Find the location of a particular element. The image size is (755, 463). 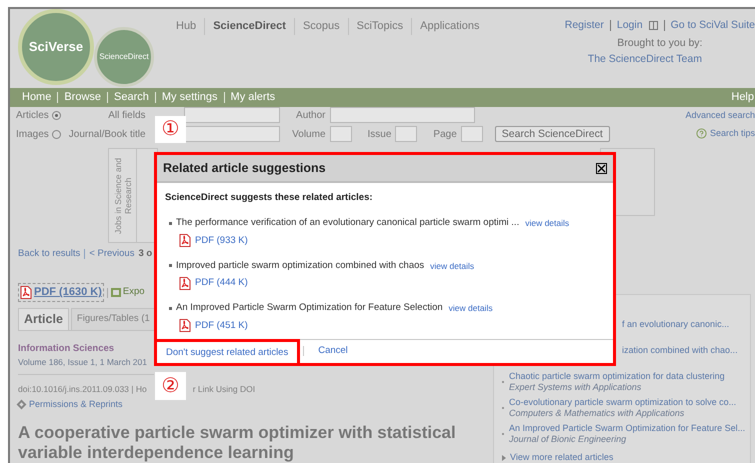

tab: Article is located at coordinates (43, 319).